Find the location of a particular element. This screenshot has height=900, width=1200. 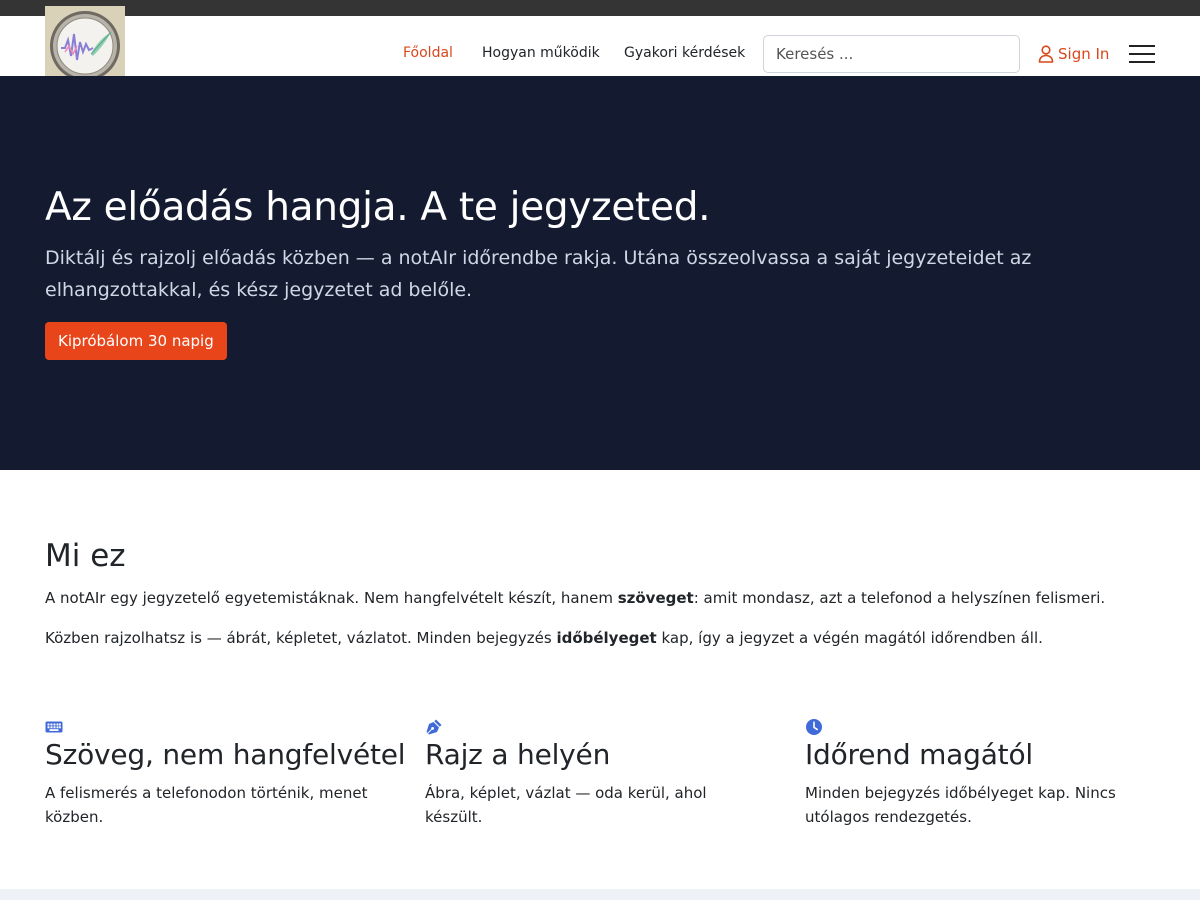

footer-strip is located at coordinates (600, 894).